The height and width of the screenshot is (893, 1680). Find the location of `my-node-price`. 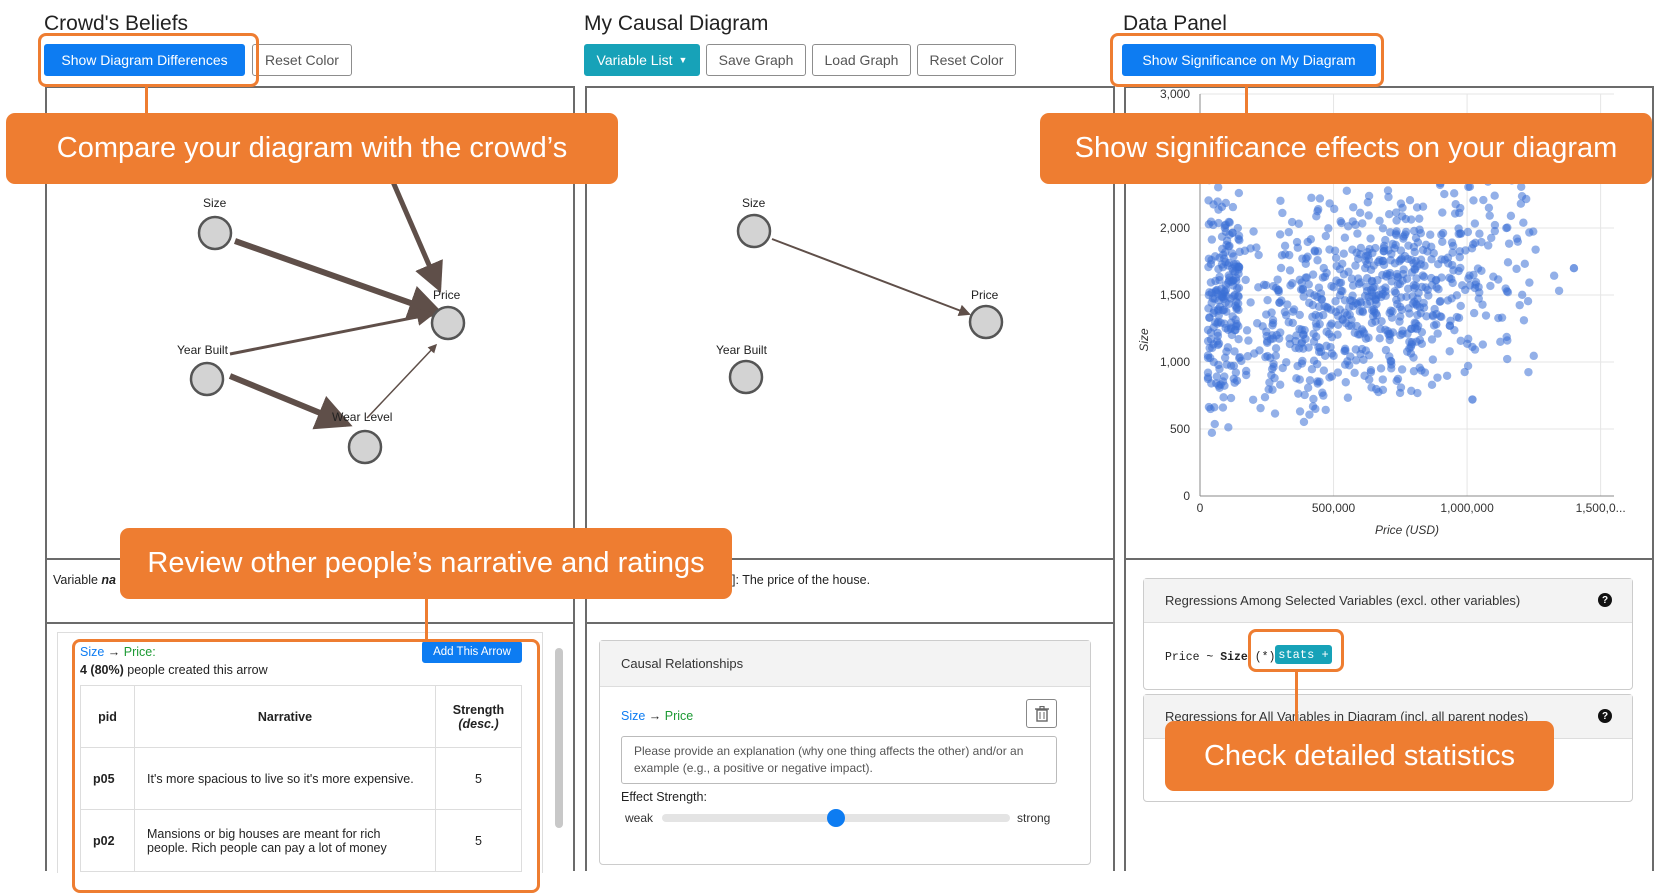

my-node-price is located at coordinates (986, 322).